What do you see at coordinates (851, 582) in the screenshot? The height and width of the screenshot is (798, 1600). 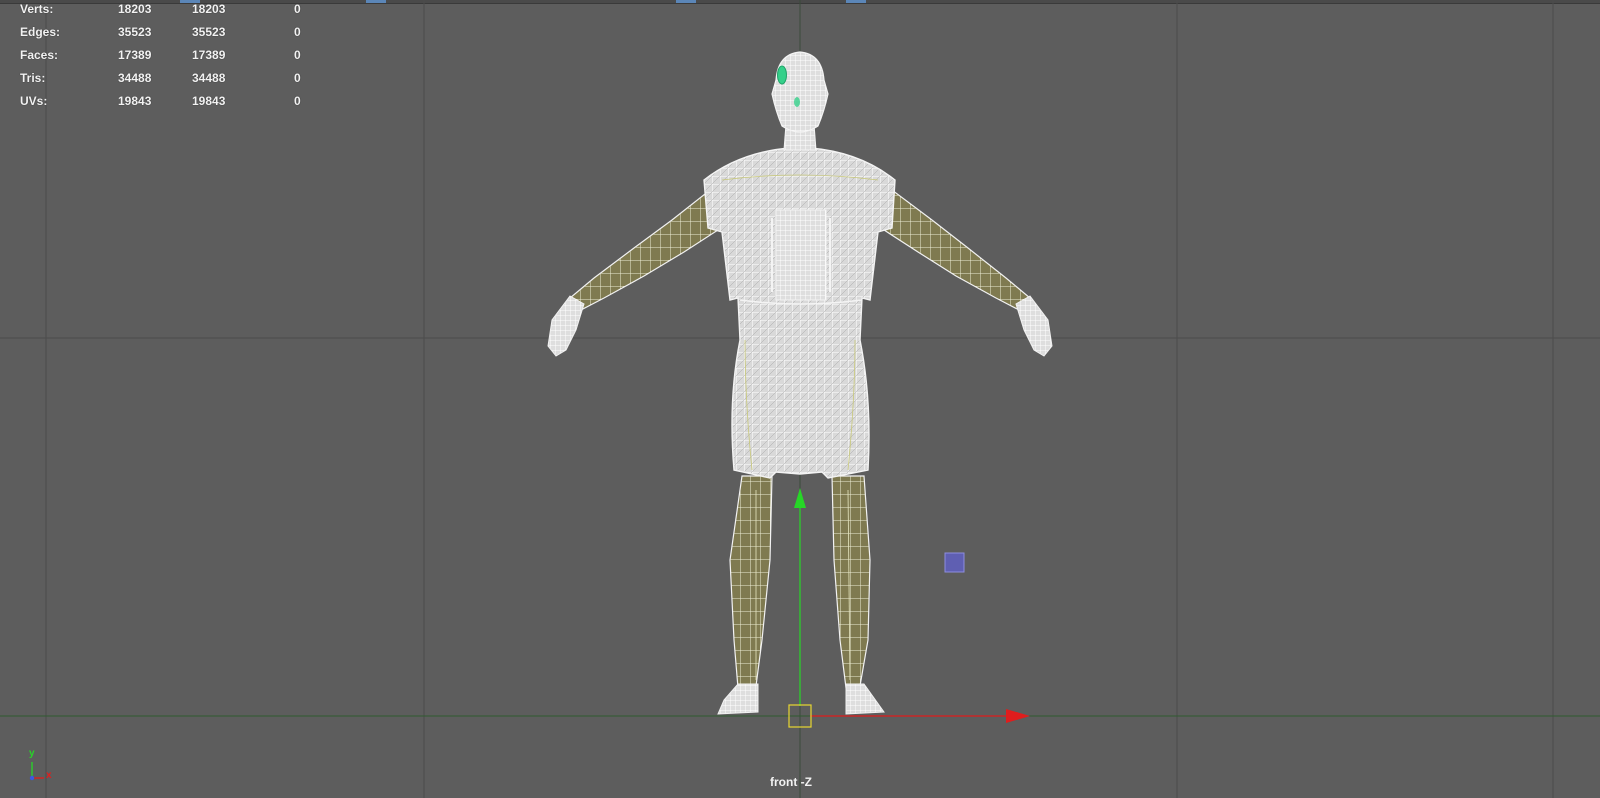 I see `right-leg-mesh` at bounding box center [851, 582].